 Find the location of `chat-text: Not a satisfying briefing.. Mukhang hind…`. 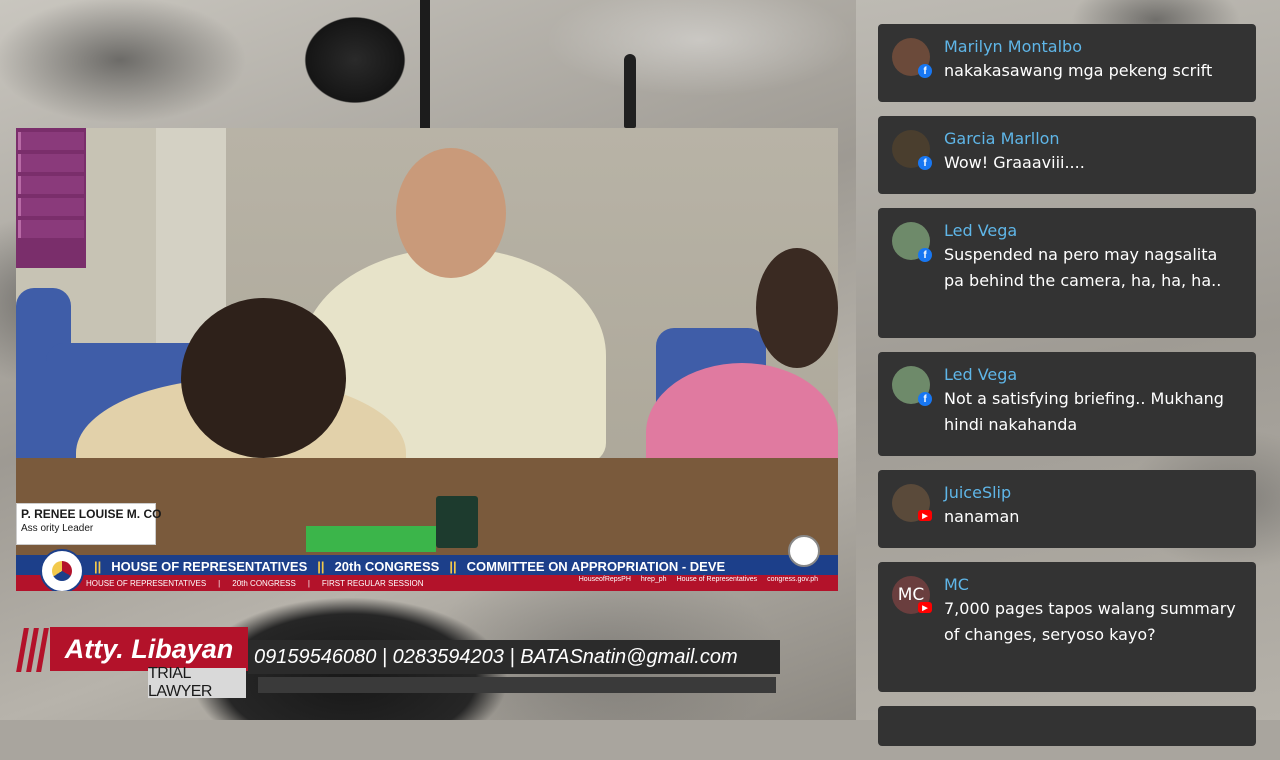

chat-text: Not a satisfying briefing.. Mukhang hind… is located at coordinates (1084, 411).